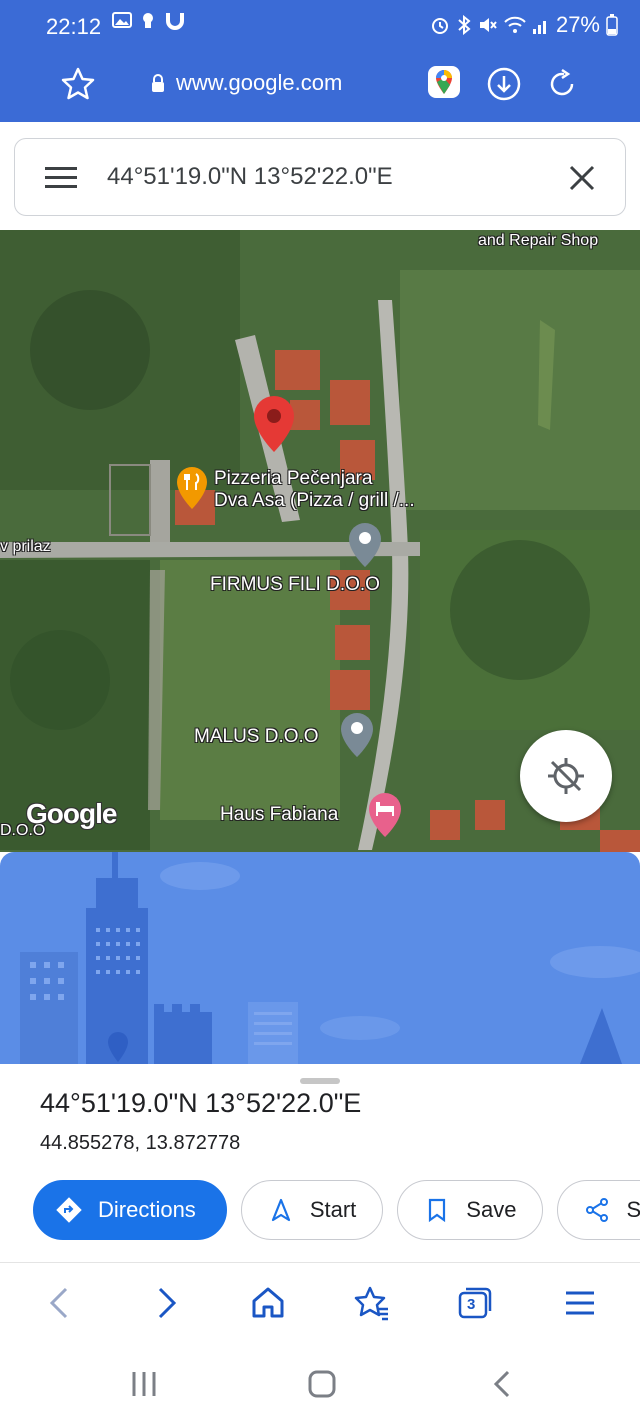 The width and height of the screenshot is (640, 1422). I want to click on battery-icon, so click(612, 25).